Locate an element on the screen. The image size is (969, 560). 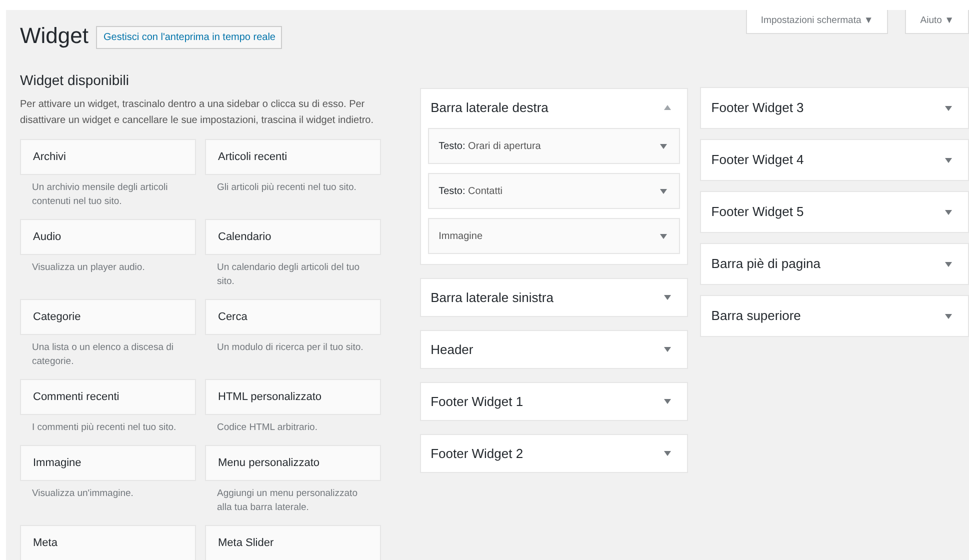
widget-description: Un modulo di ricerca per il tuo sito. is located at coordinates (290, 348).